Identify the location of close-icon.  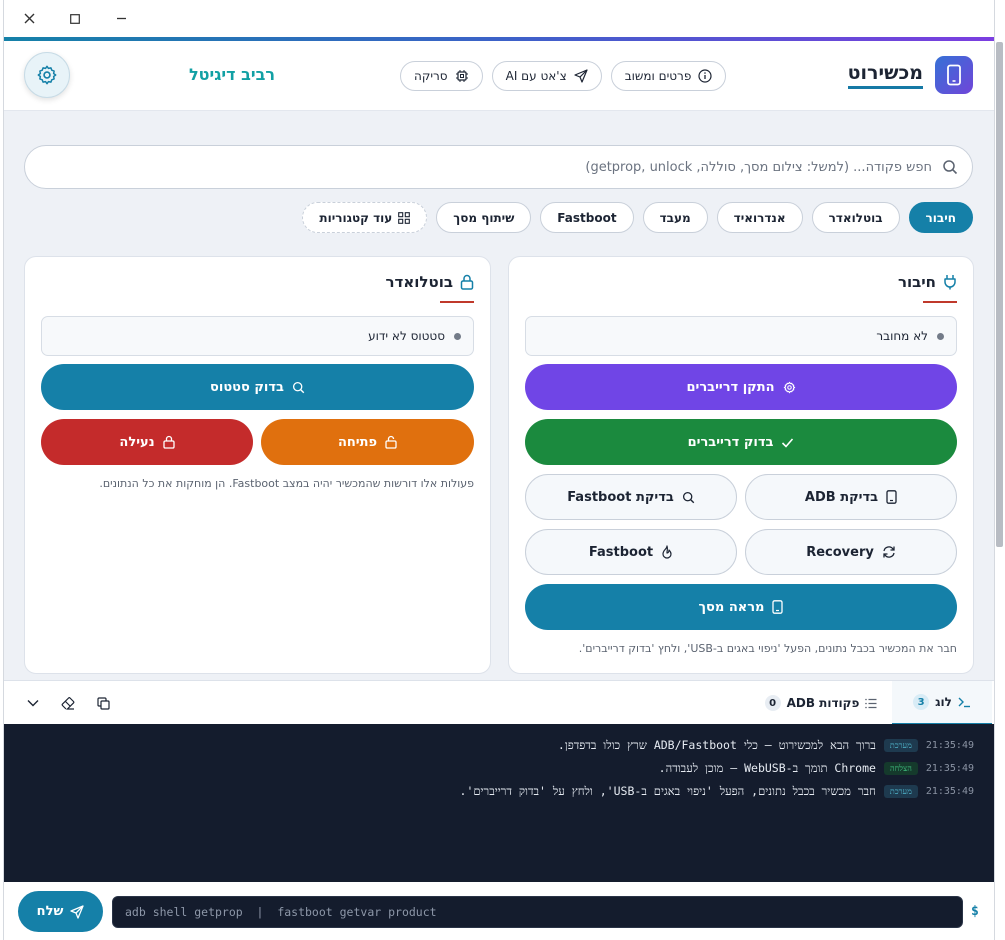
(29, 18).